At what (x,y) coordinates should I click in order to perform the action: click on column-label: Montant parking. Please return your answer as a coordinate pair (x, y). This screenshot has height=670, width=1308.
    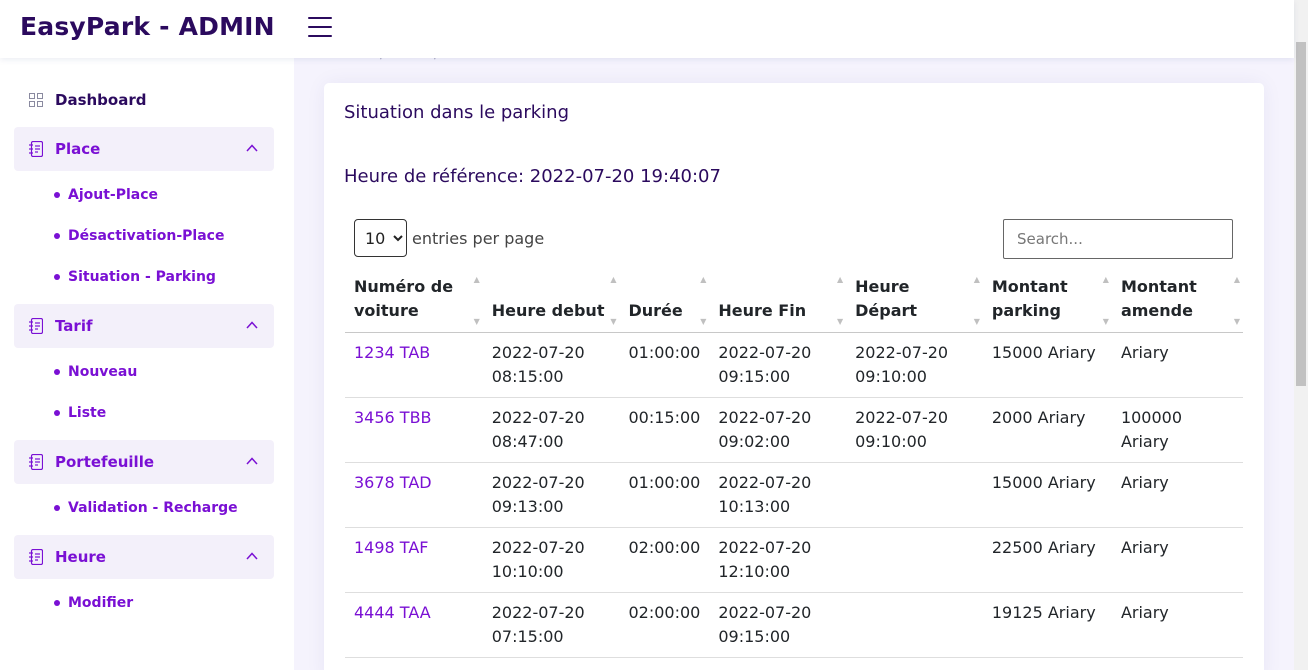
    Looking at the image, I should click on (1029, 298).